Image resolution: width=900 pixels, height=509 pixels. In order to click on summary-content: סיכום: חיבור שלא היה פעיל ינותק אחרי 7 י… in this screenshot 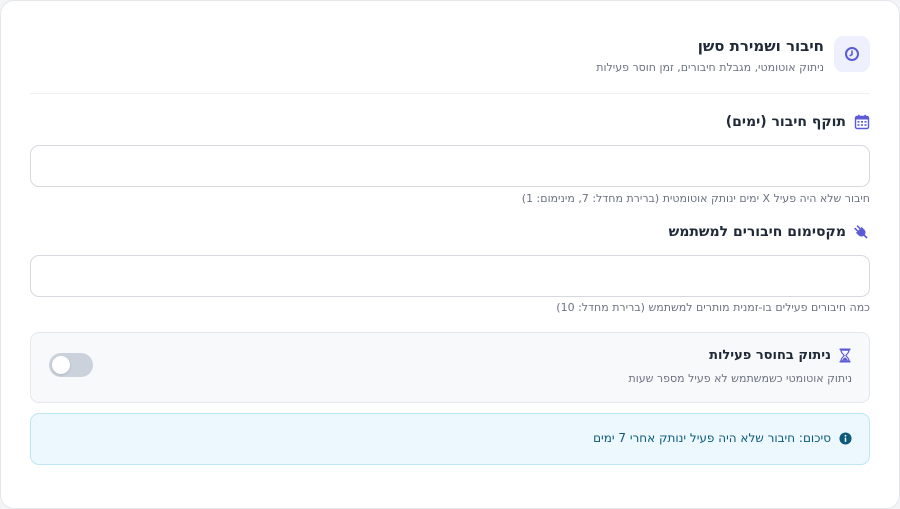, I will do `click(722, 438)`.